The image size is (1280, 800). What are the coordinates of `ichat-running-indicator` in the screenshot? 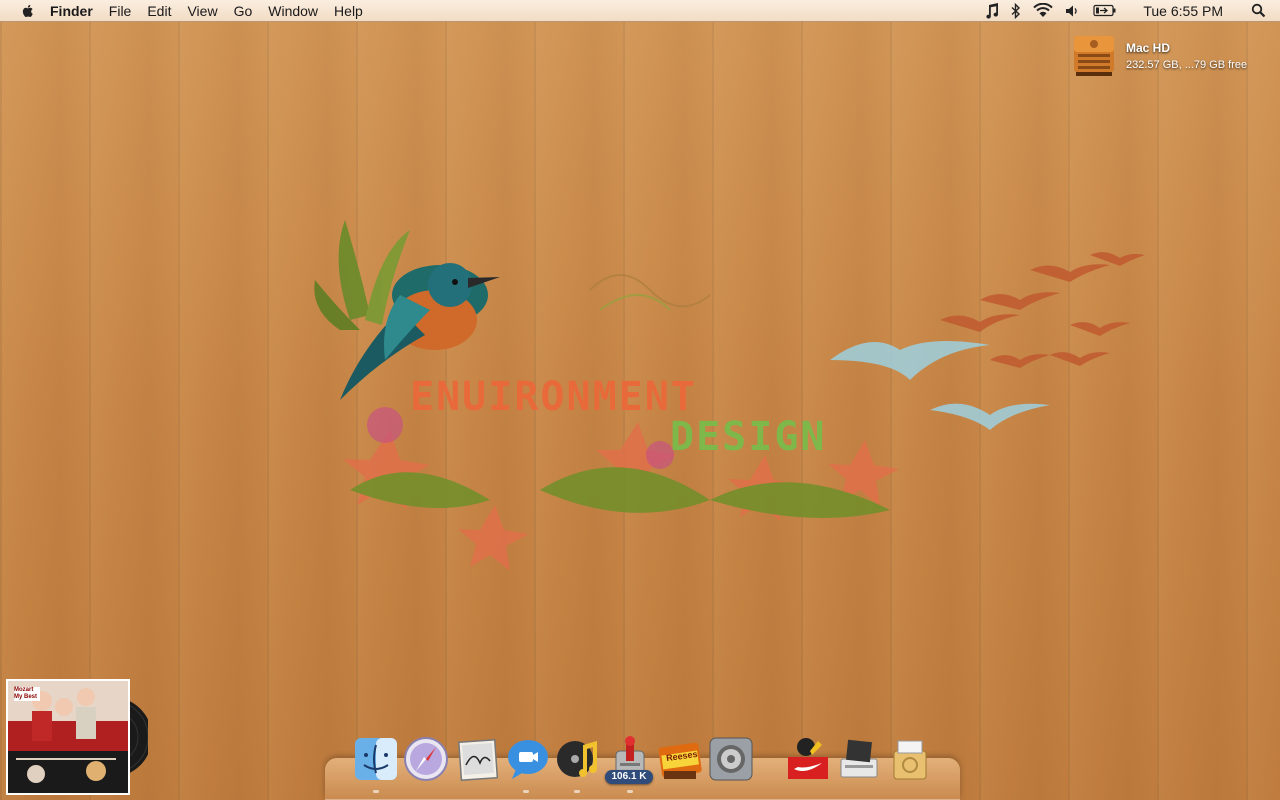 It's located at (526, 791).